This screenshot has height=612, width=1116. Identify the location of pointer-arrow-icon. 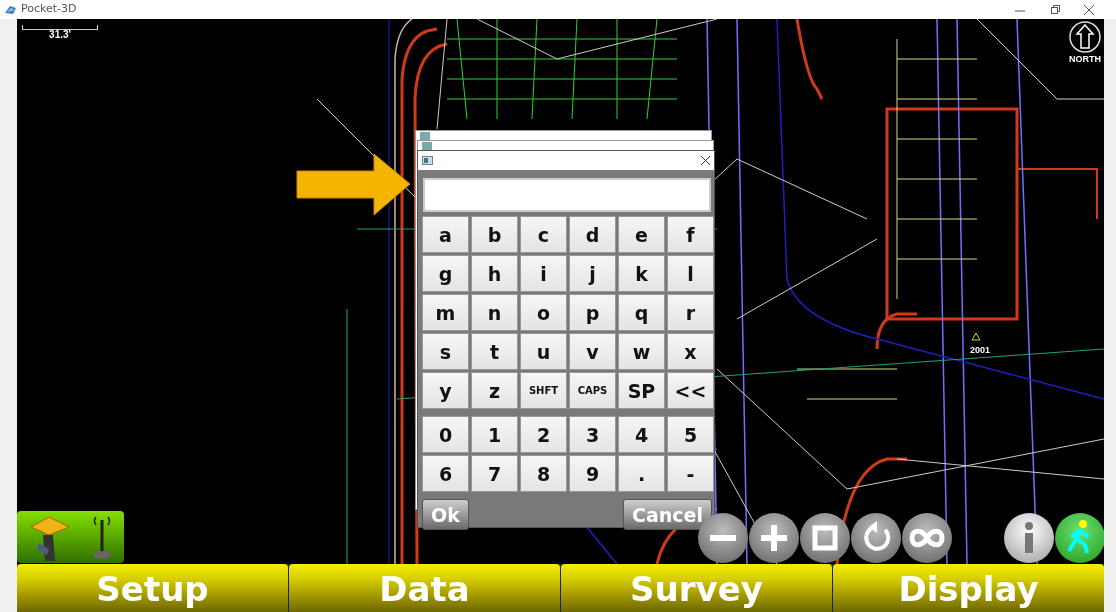
(353, 184).